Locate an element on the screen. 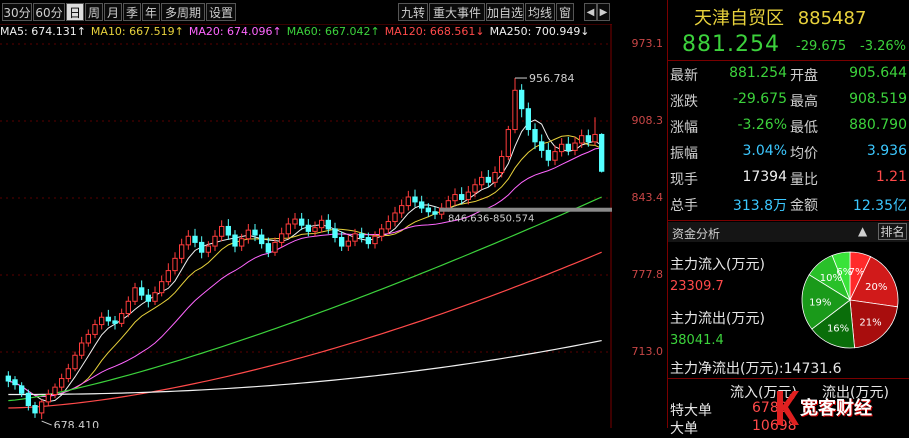 This screenshot has height=438, width=909. pie-label: 19% is located at coordinates (820, 302).